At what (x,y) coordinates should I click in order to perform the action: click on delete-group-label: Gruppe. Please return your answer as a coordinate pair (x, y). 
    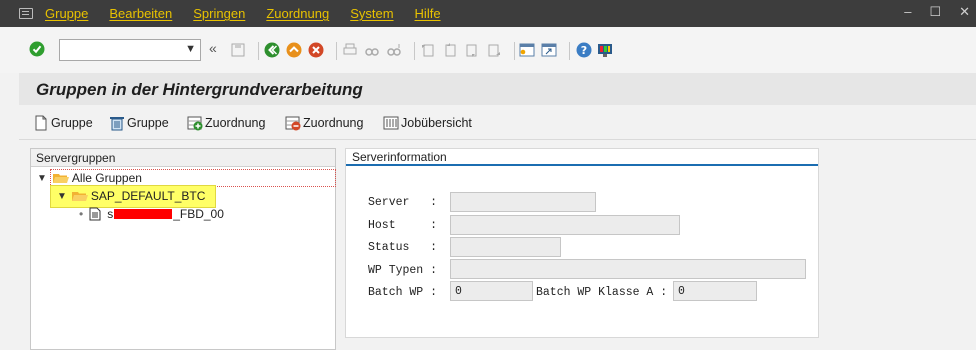
    Looking at the image, I should click on (148, 123).